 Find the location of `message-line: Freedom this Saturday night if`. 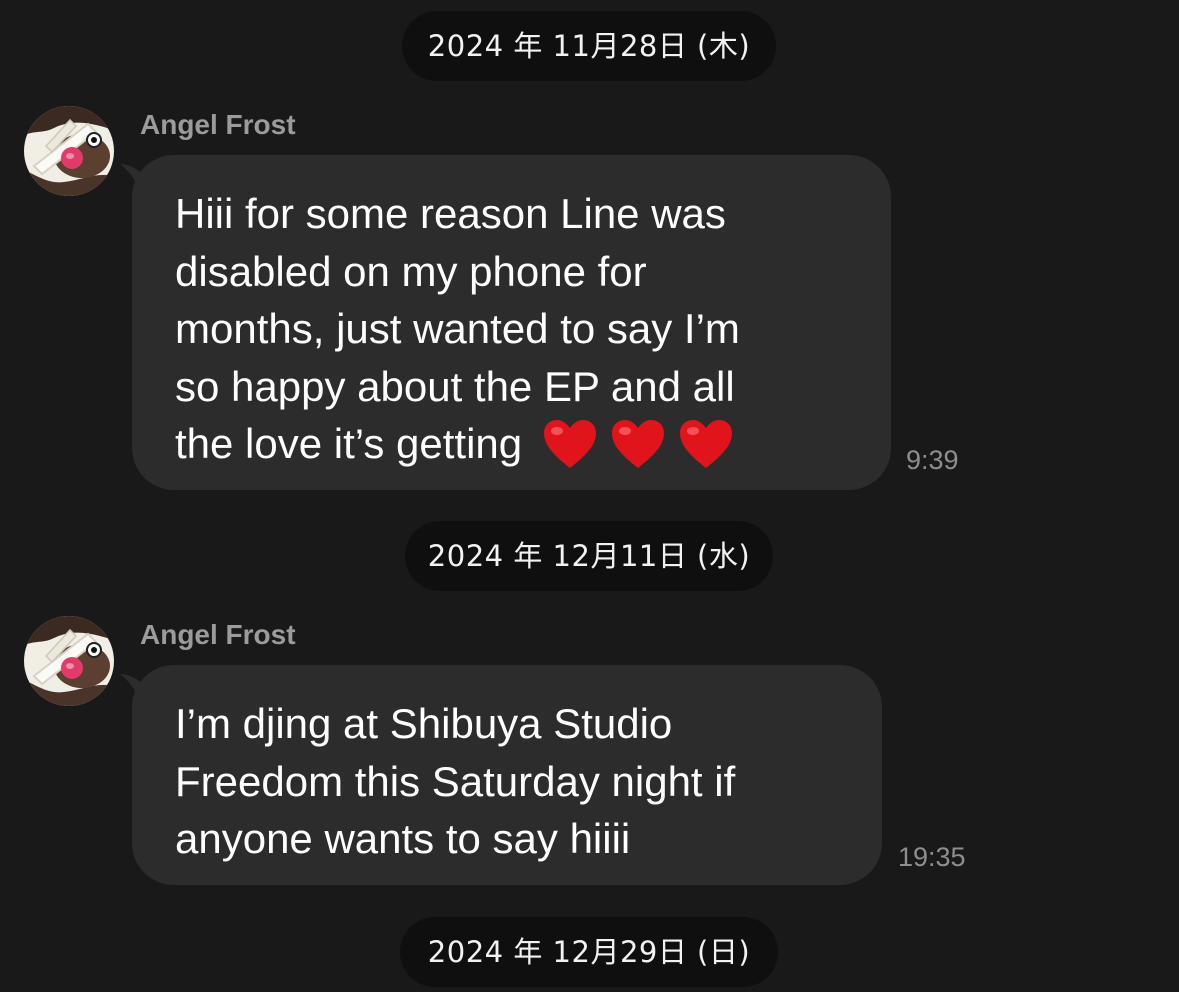

message-line: Freedom this Saturday night if is located at coordinates (455, 781).